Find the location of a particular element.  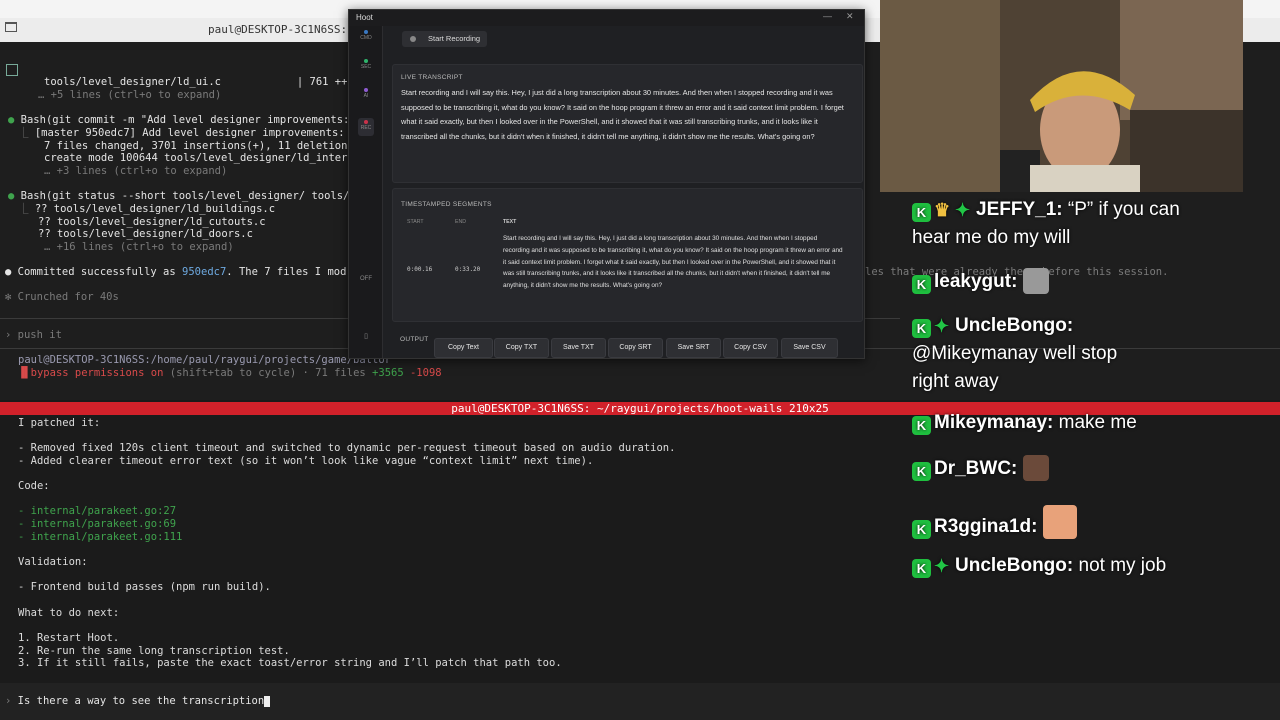

code-ref-link: - internal/parakeet.go:27 is located at coordinates (97, 511).